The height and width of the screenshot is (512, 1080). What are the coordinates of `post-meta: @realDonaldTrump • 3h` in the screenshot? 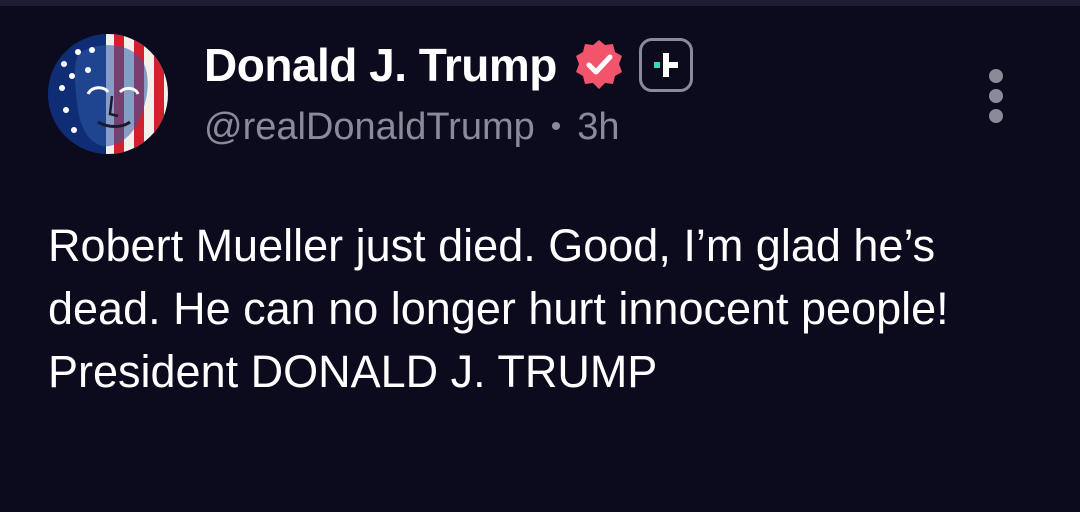 It's located at (412, 127).